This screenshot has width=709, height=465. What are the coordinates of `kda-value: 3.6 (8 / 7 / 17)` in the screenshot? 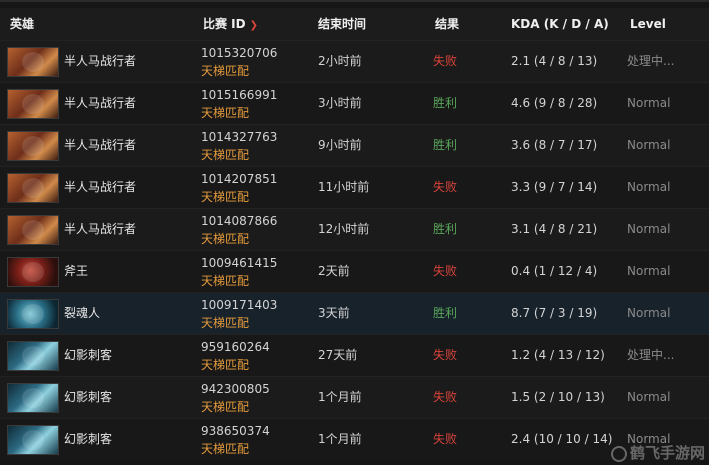 It's located at (554, 145).